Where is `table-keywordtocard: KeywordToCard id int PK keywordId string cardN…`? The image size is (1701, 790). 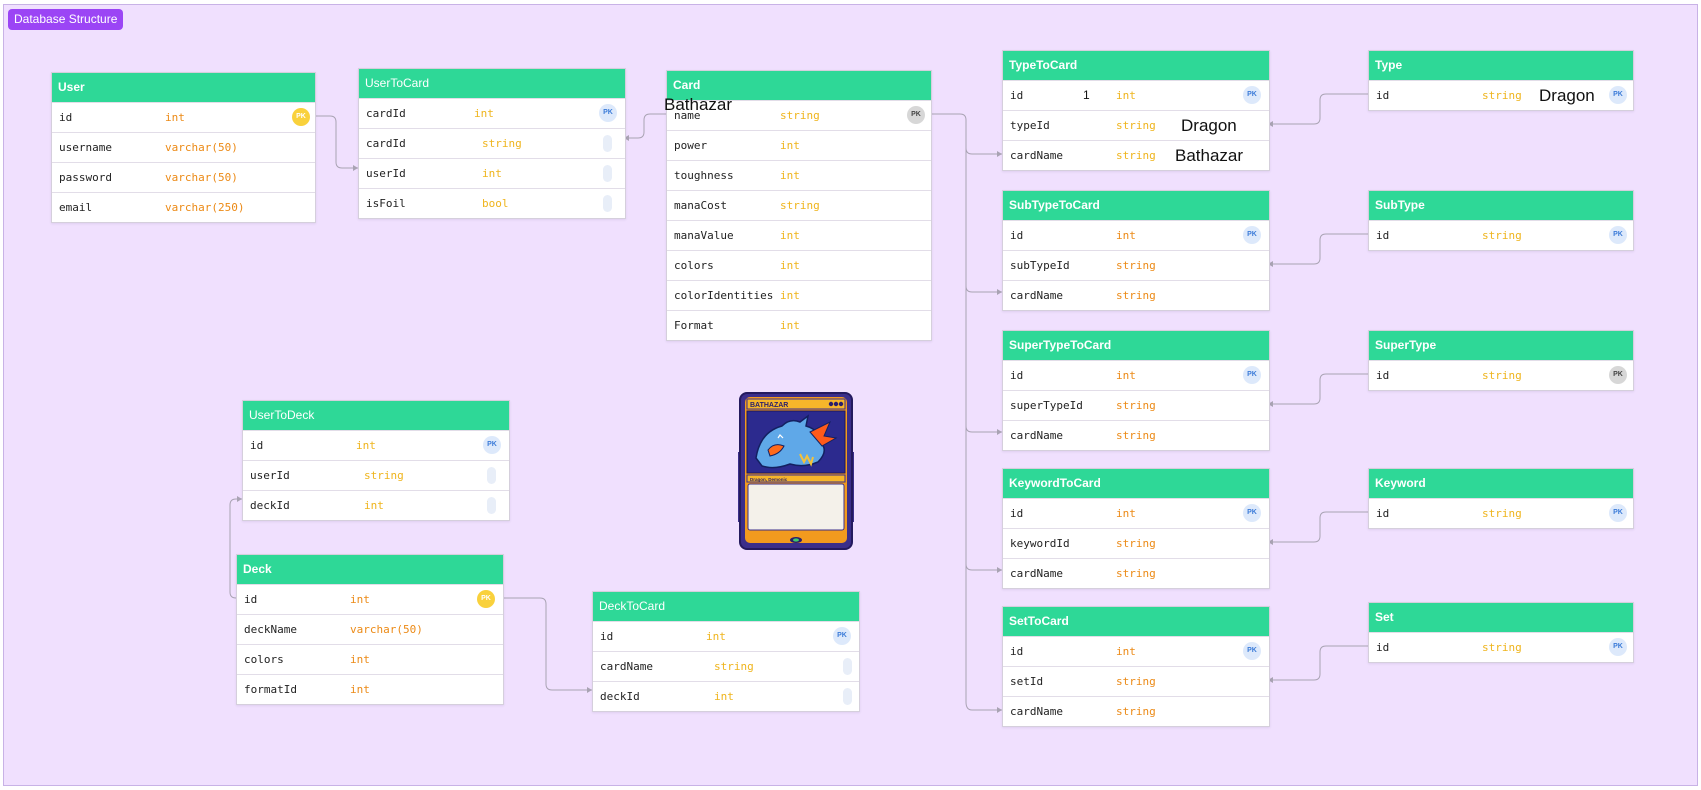 table-keywordtocard: KeywordToCard id int PK keywordId string cardN… is located at coordinates (1136, 528).